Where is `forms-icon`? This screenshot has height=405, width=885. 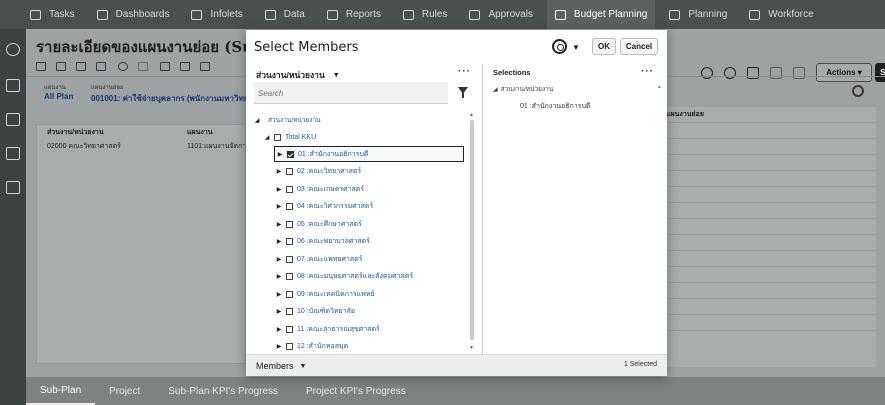
forms-icon is located at coordinates (13, 85).